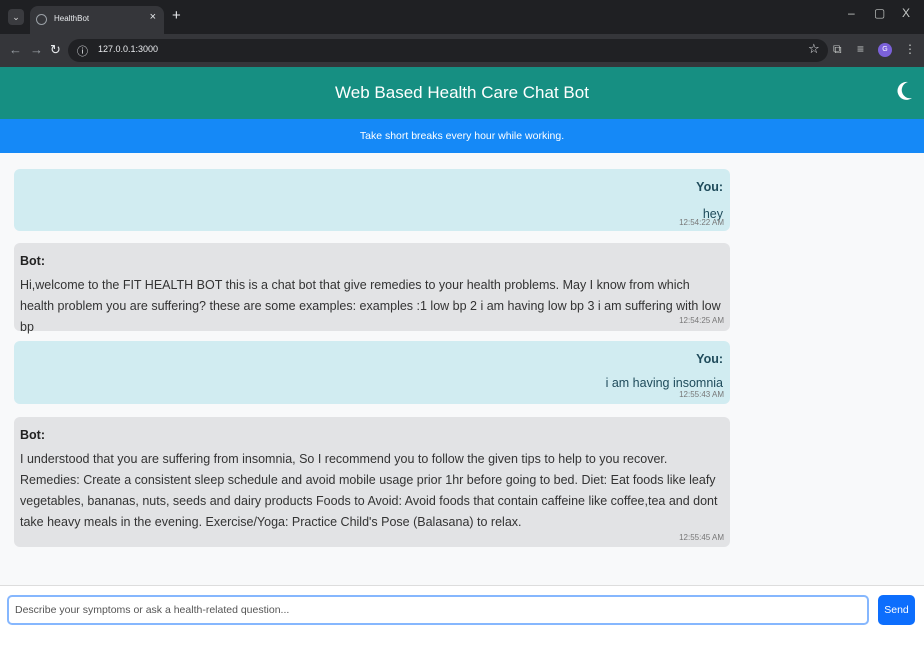  I want to click on message-timestamp: 12:55:43 AM, so click(701, 394).